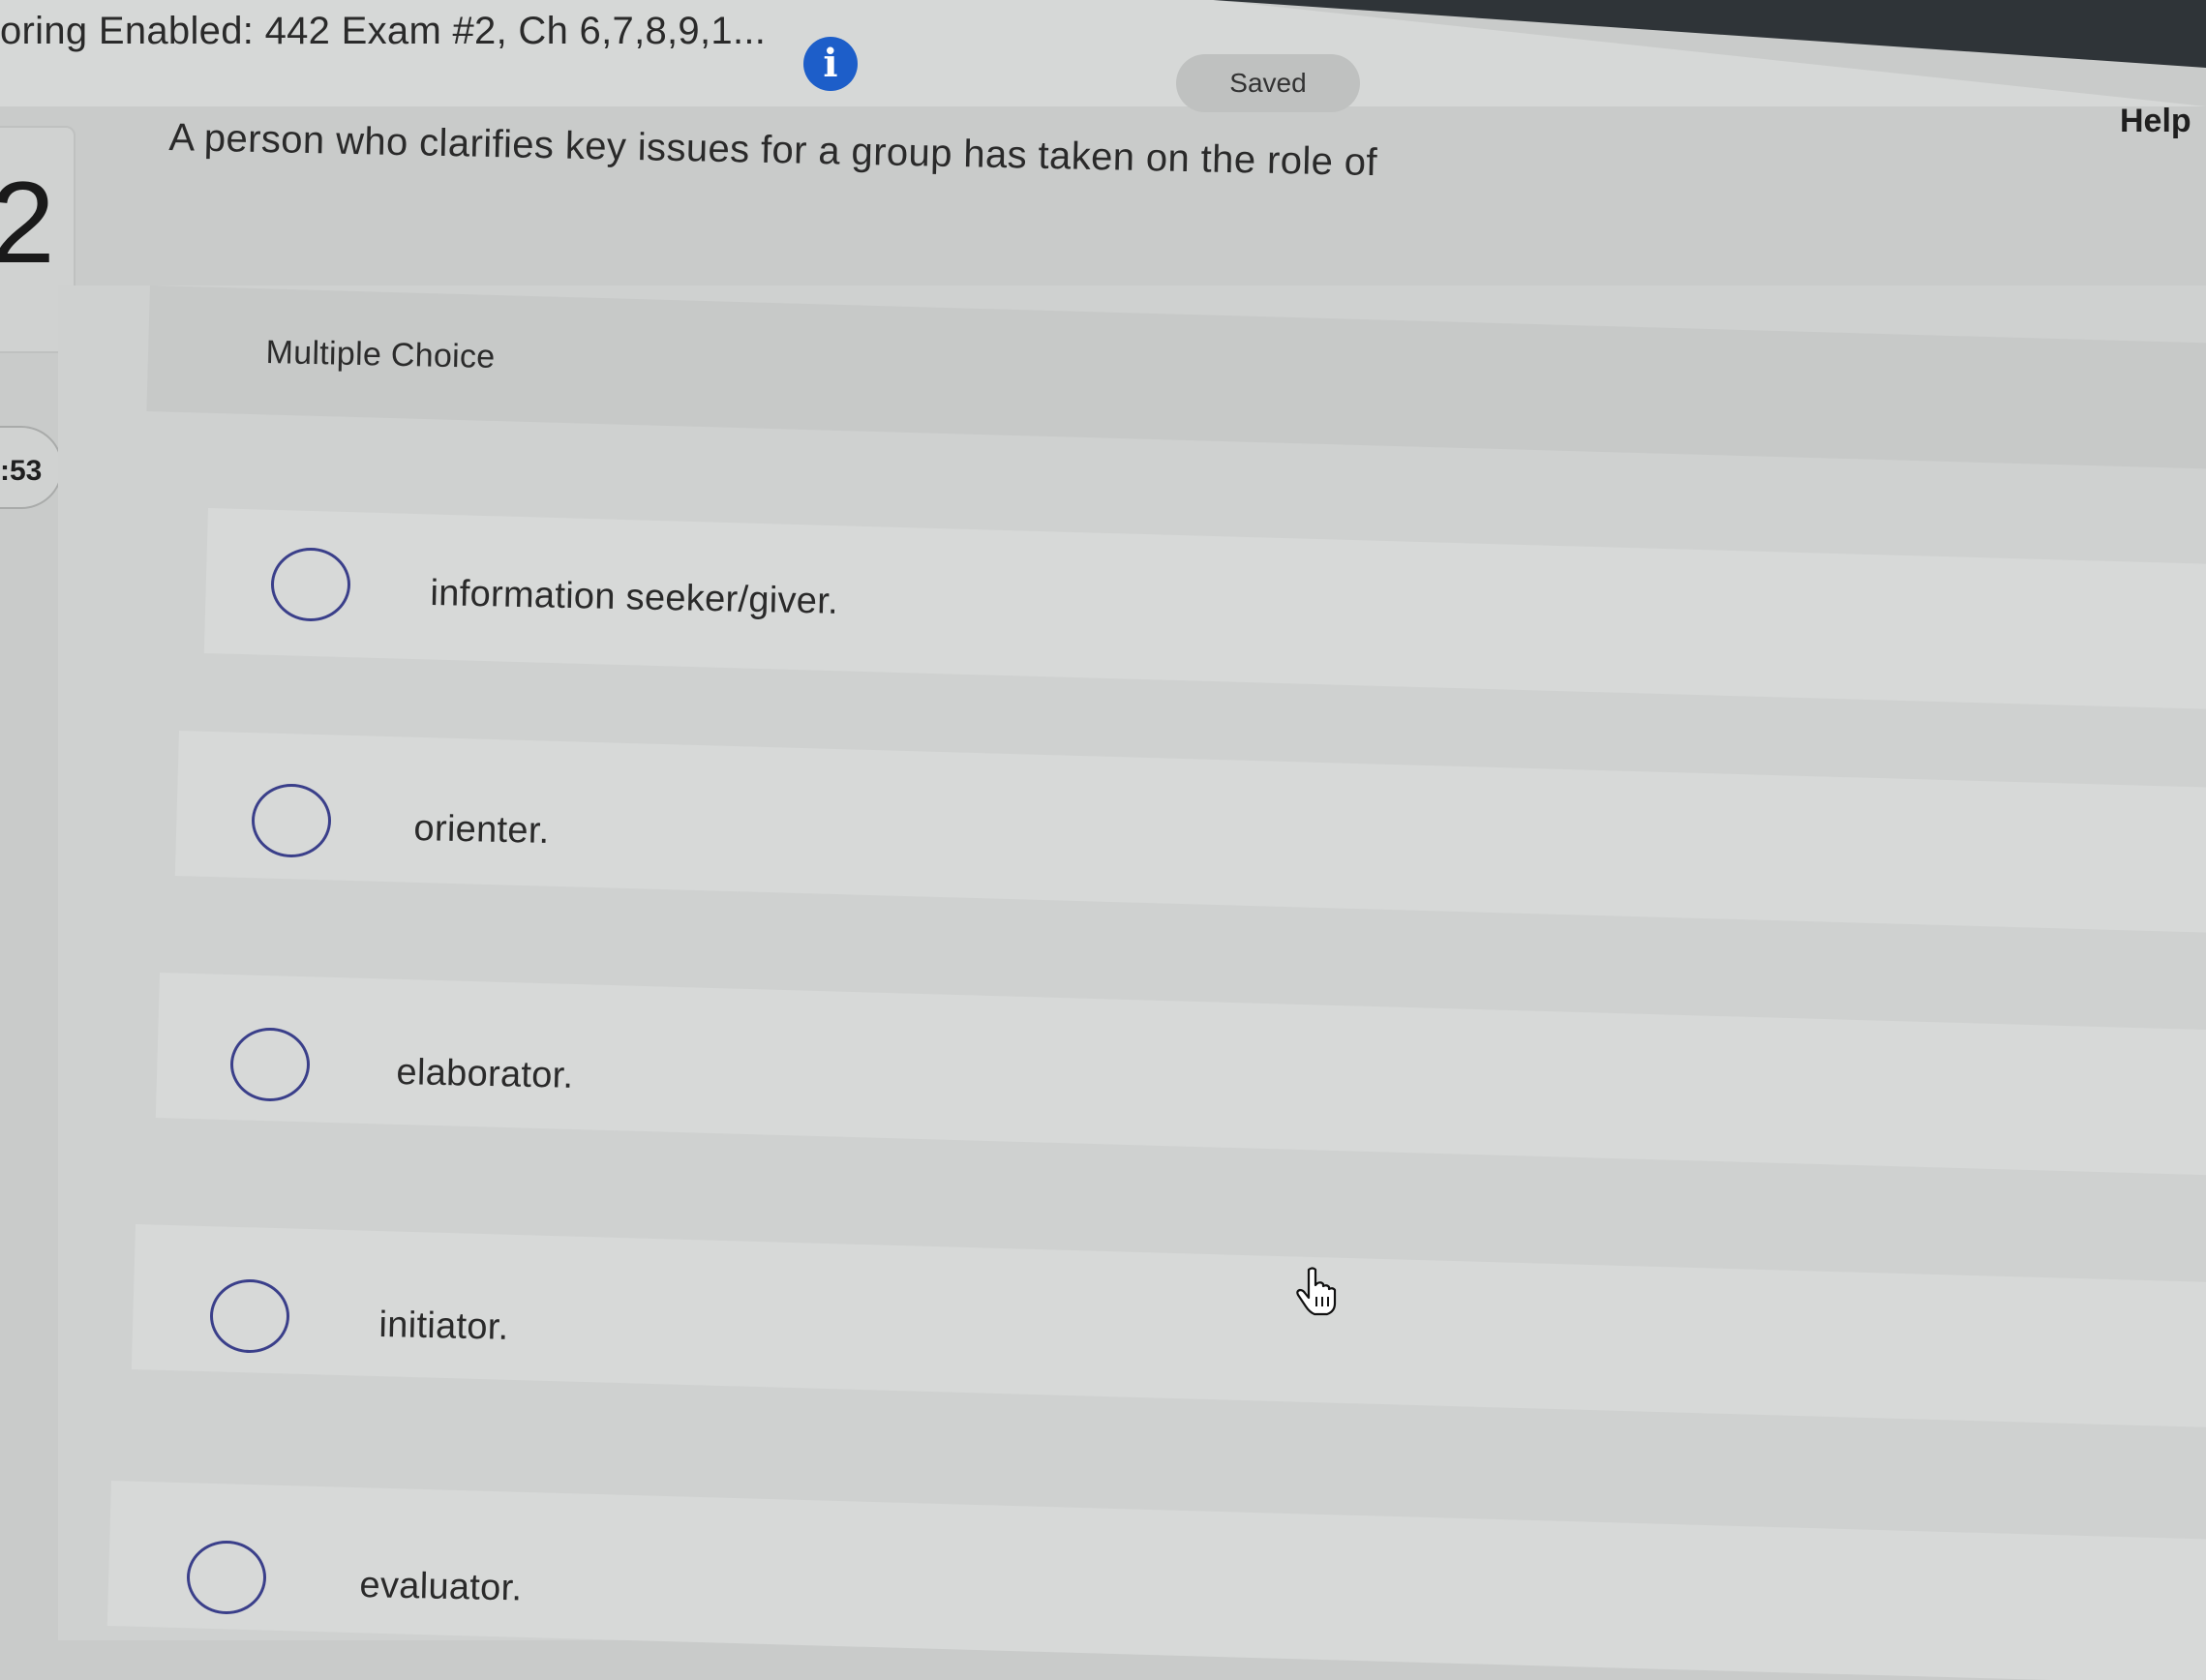  What do you see at coordinates (2155, 122) in the screenshot?
I see `help-link: Help` at bounding box center [2155, 122].